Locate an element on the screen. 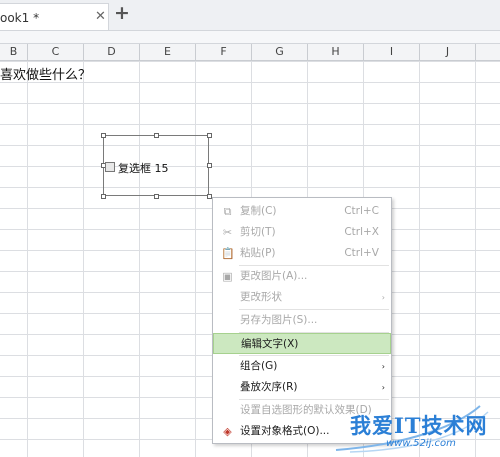 The image size is (500, 457). menu-item-shortcut: Ctrl+C is located at coordinates (361, 211).